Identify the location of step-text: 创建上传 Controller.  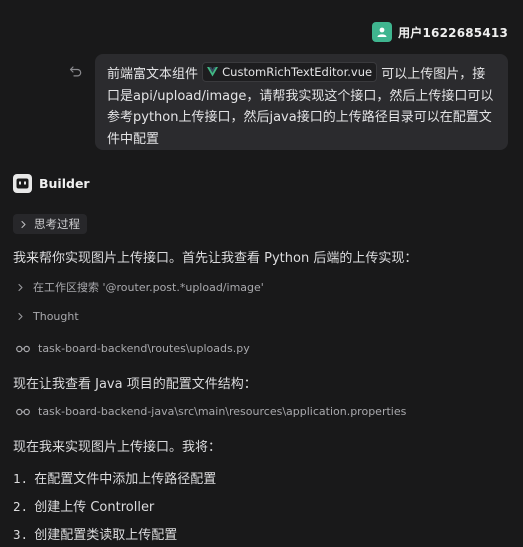
(94, 507).